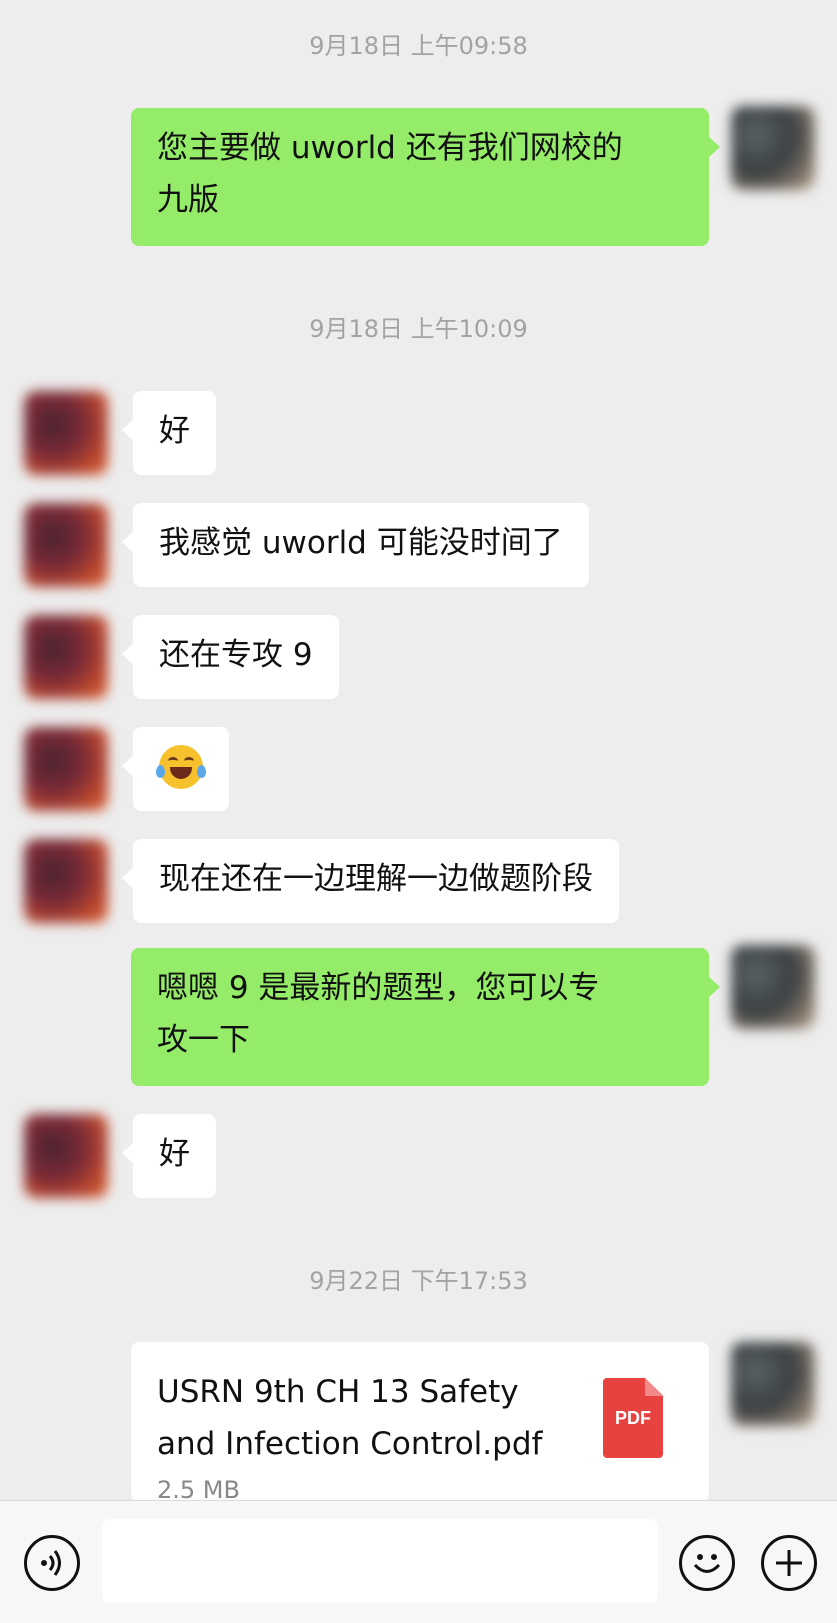 Image resolution: width=837 pixels, height=1623 pixels. I want to click on message-text: 我感觉 uworld 可能没时间了, so click(361, 543).